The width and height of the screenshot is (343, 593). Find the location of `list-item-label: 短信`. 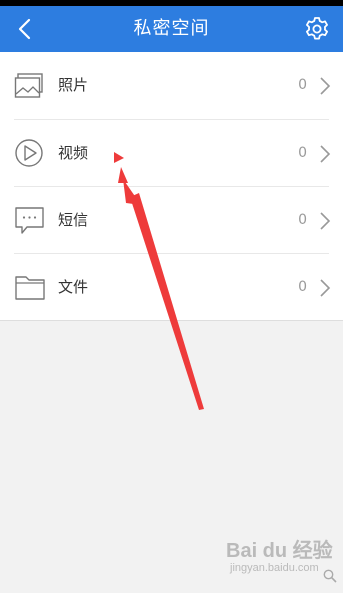

list-item-label: 短信 is located at coordinates (73, 220).